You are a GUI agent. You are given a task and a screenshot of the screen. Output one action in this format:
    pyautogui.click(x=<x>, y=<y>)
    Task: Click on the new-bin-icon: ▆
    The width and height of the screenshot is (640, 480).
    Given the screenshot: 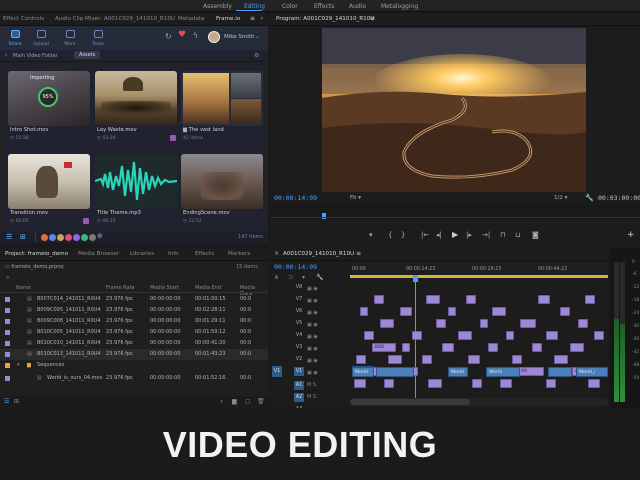 What is the action you would take?
    pyautogui.click(x=234, y=401)
    